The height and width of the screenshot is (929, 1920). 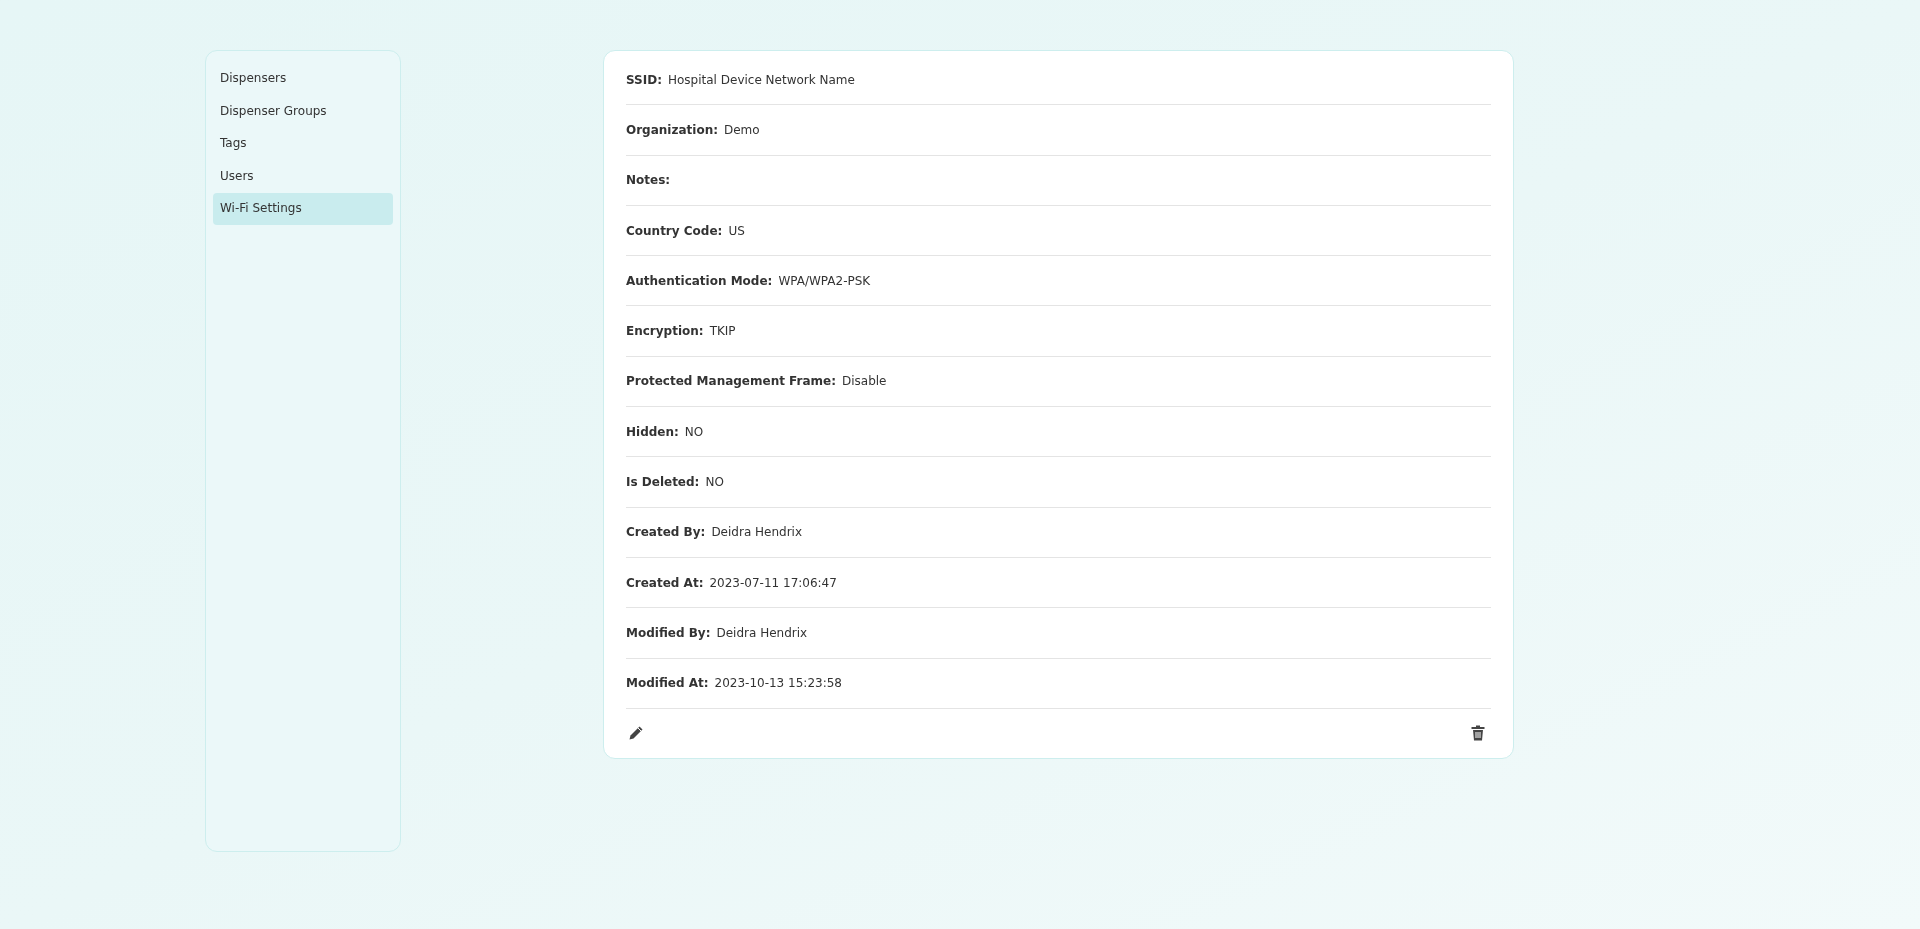 I want to click on field-label: Created At:, so click(x=665, y=583).